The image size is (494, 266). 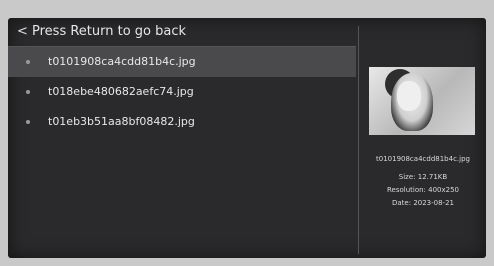 I want to click on info-filename: t0101908ca4cdd81b4c.jpg, so click(x=423, y=159).